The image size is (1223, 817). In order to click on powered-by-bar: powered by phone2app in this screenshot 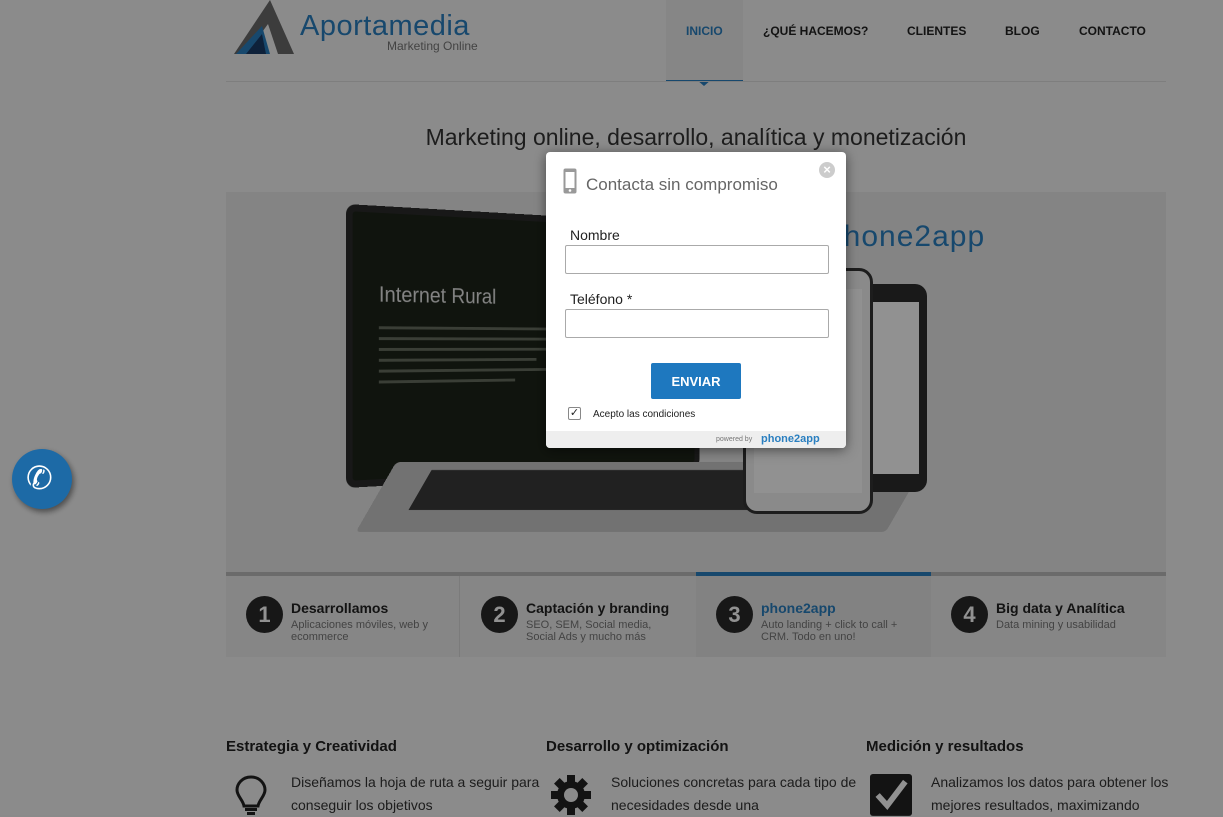, I will do `click(696, 439)`.